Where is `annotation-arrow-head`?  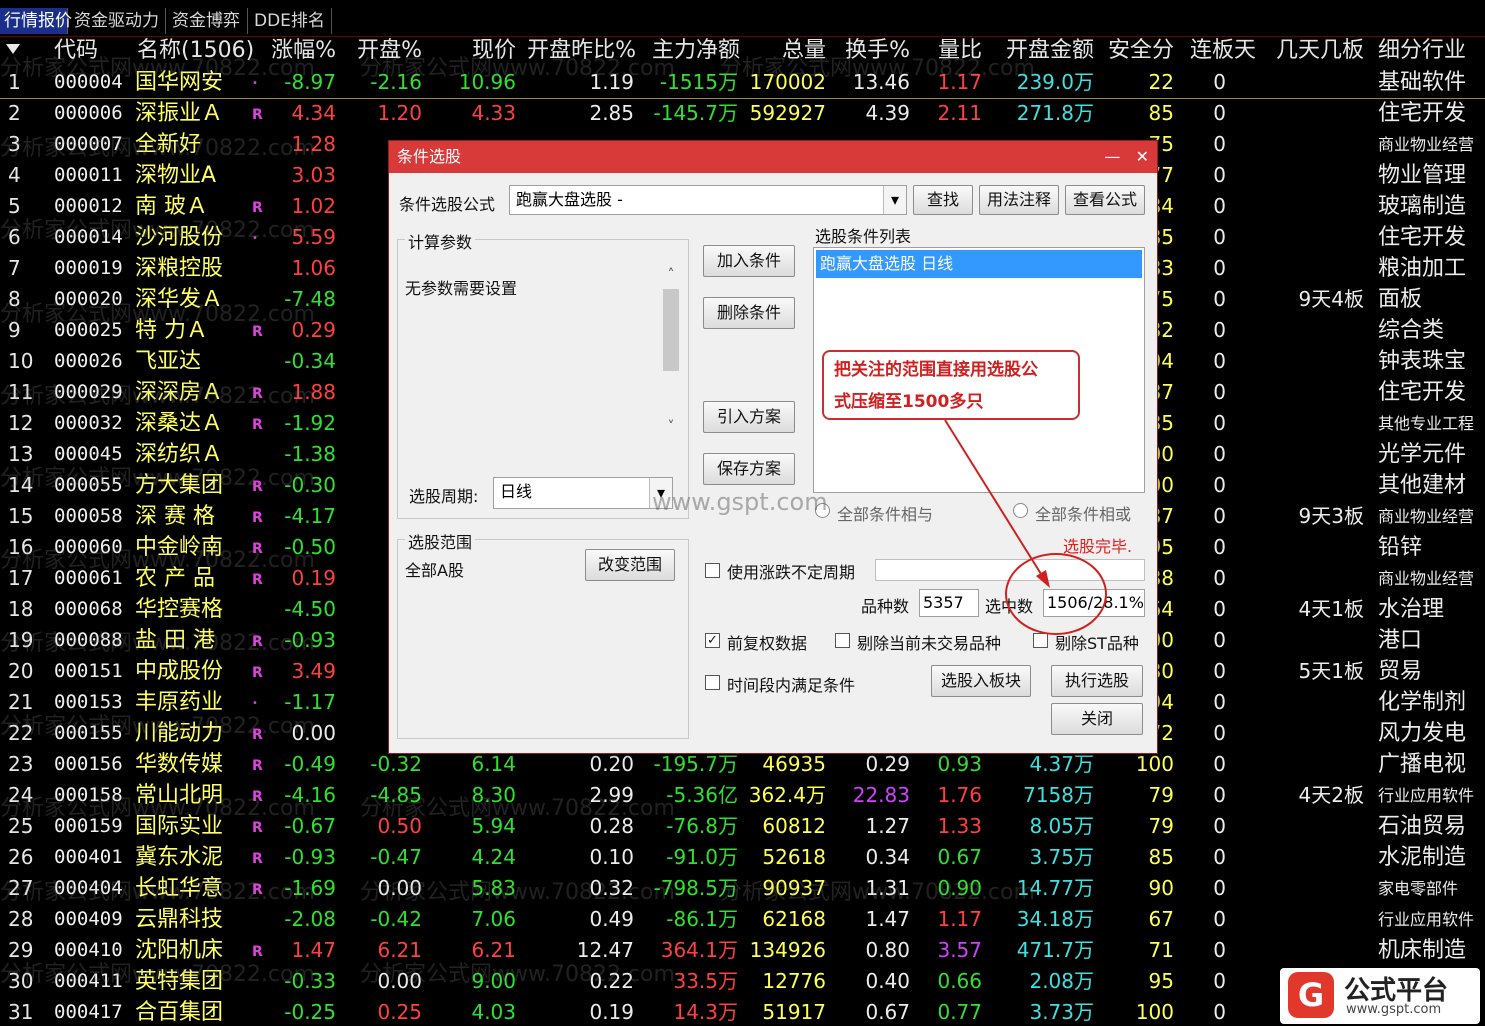
annotation-arrow-head is located at coordinates (1043, 579).